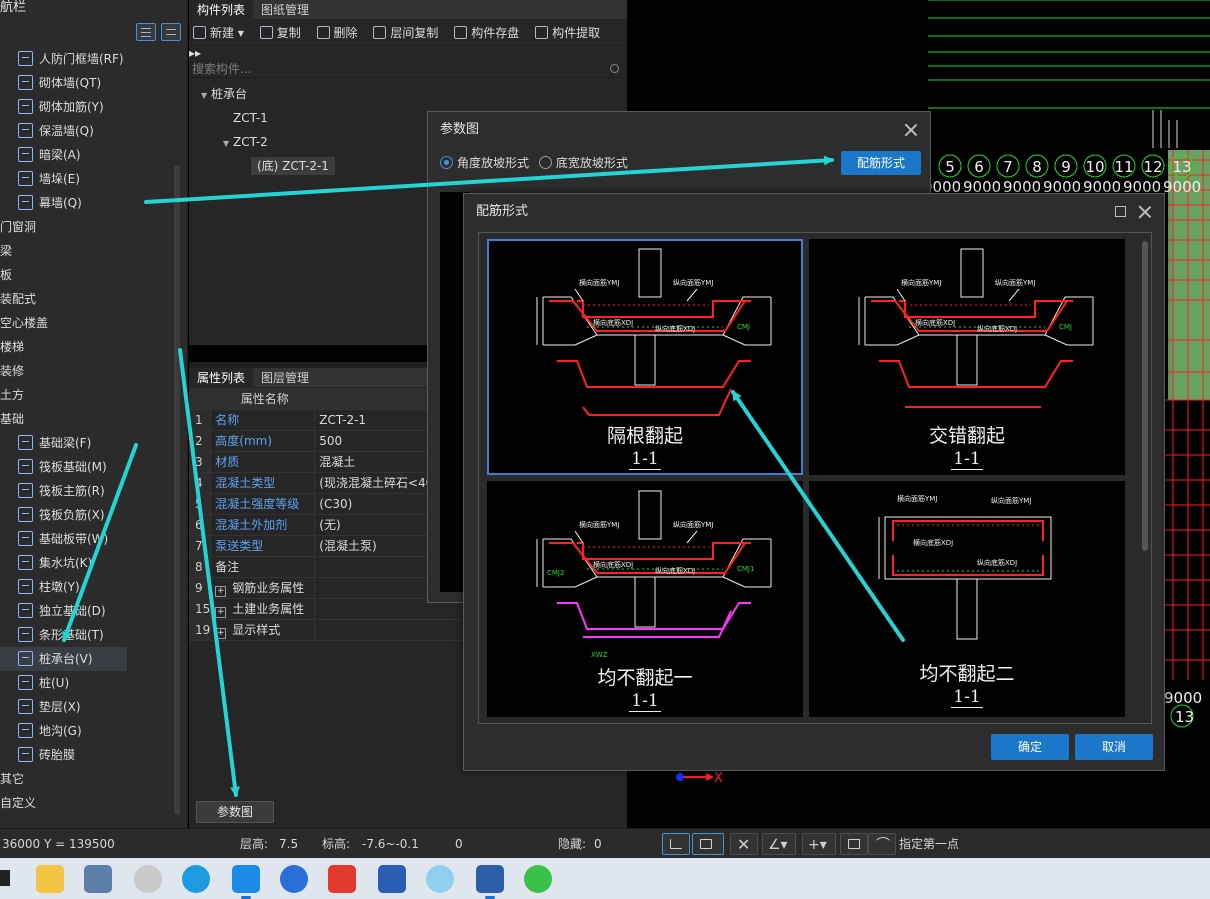 This screenshot has height=899, width=1210. What do you see at coordinates (87, 179) in the screenshot?
I see `nav-item-5: 墙垛(E)` at bounding box center [87, 179].